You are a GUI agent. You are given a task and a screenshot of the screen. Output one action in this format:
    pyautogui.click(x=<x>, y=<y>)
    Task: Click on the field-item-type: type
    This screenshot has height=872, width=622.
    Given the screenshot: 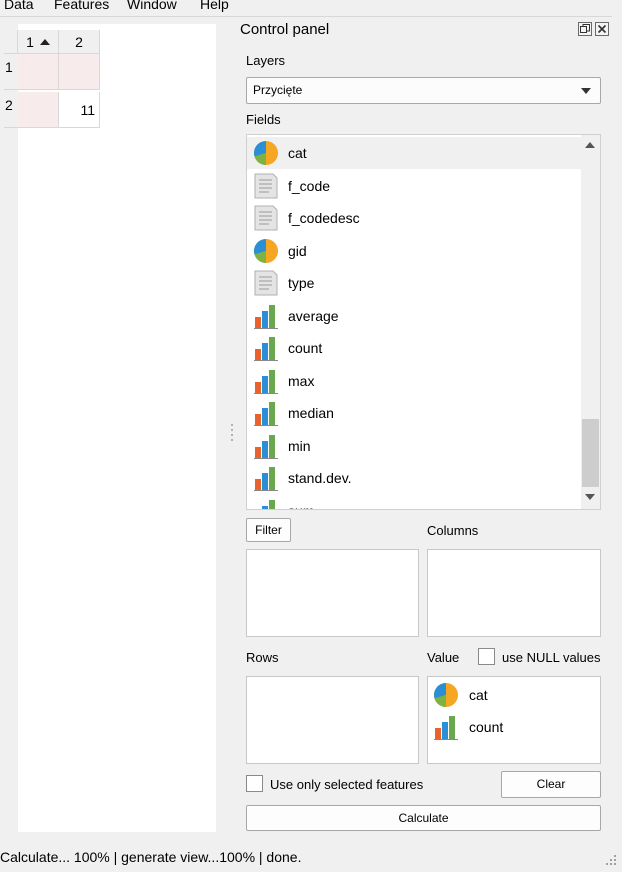 What is the action you would take?
    pyautogui.click(x=414, y=283)
    